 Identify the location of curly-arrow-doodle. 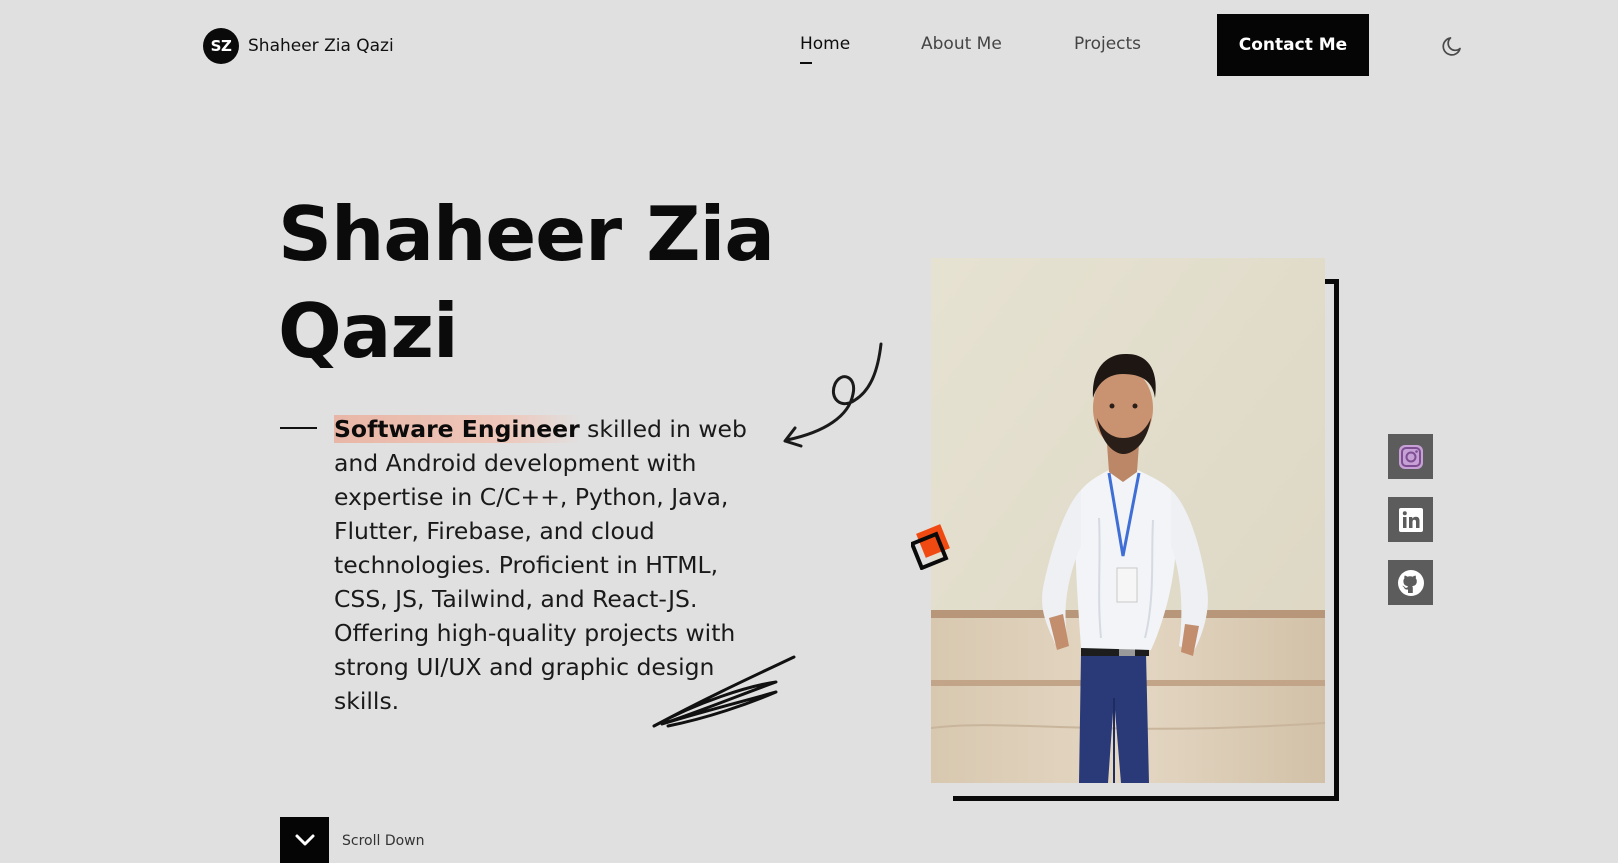
(833, 395).